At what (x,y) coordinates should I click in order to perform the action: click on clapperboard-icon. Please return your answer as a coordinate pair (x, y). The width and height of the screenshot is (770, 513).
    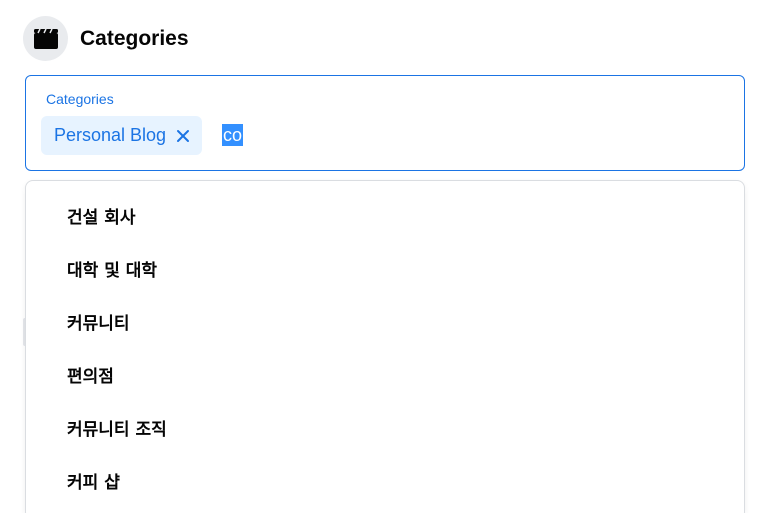
    Looking at the image, I should click on (45, 38).